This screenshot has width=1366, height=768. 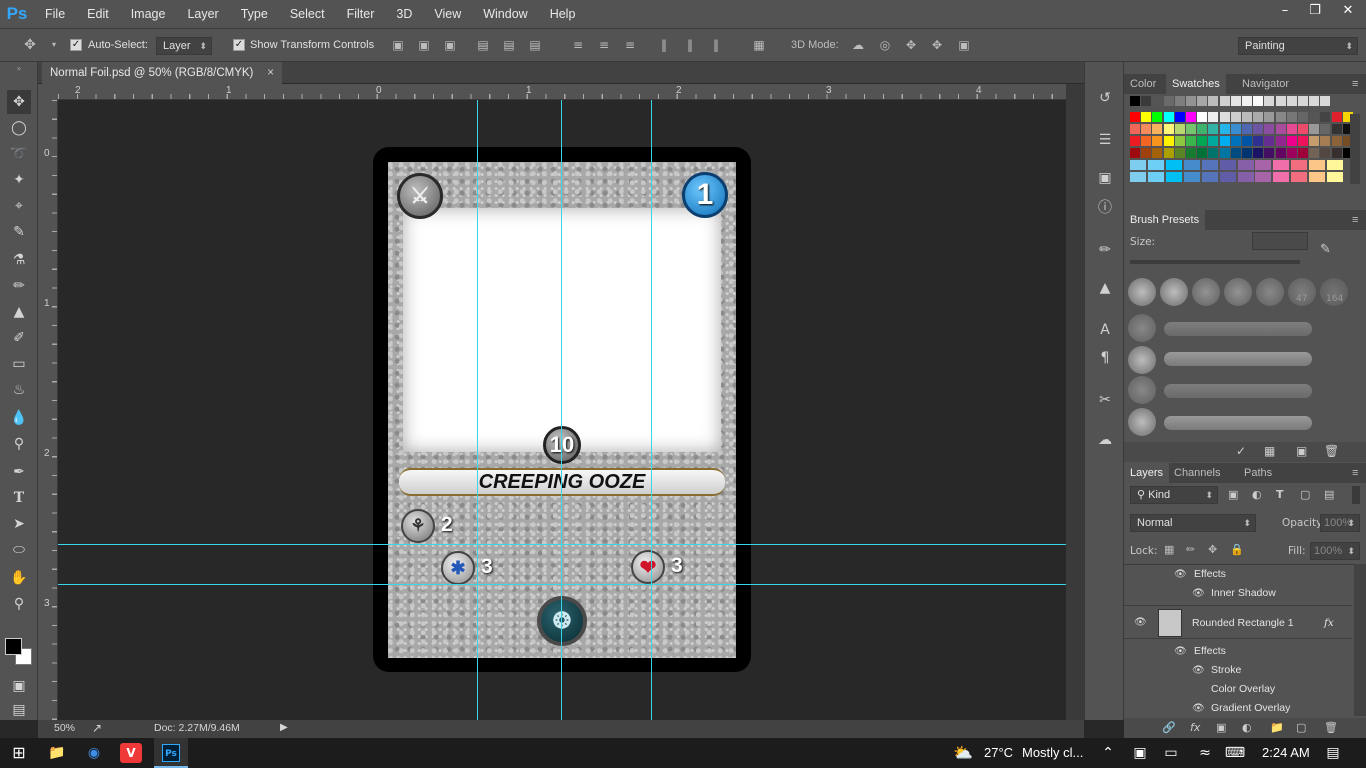 I want to click on align-top-icon: ▣, so click(x=398, y=45).